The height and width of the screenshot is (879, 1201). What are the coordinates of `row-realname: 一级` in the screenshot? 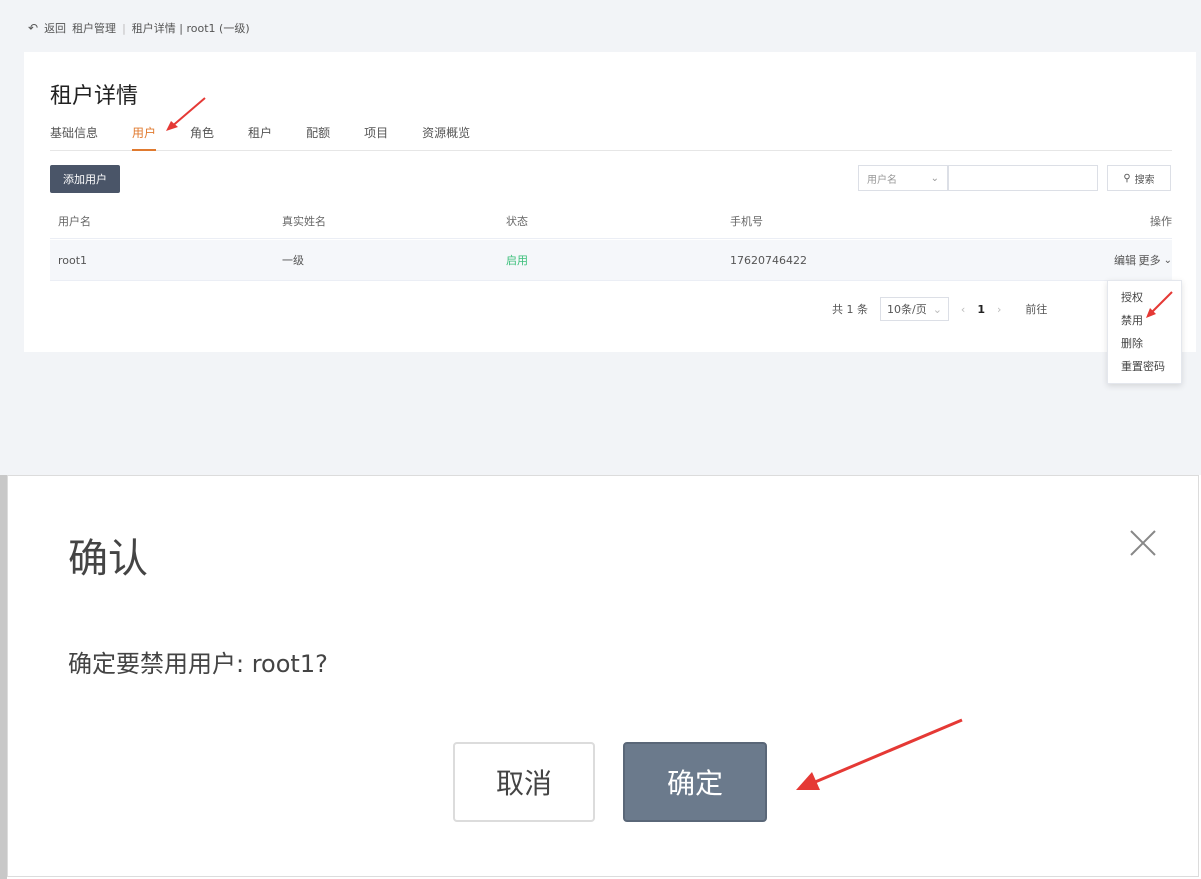 It's located at (293, 260).